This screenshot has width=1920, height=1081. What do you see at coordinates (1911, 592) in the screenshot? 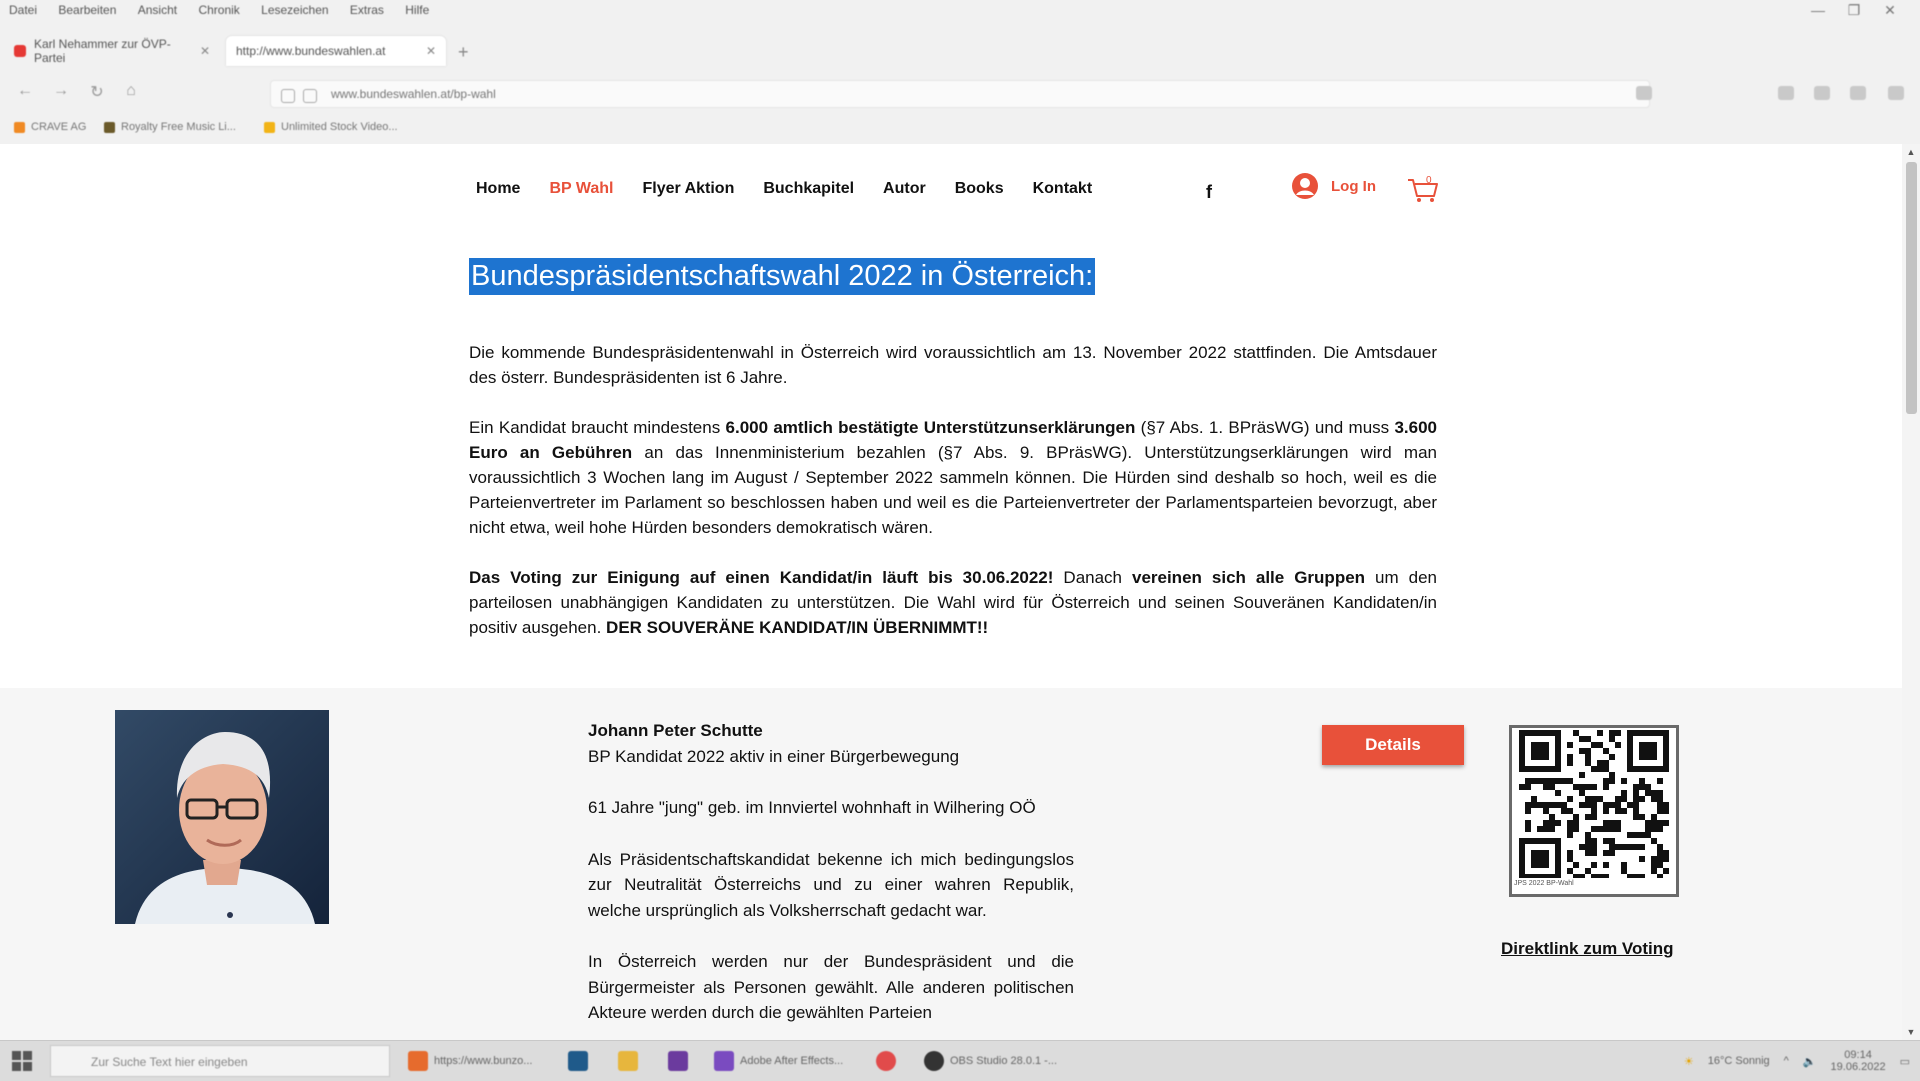
I see `page-scrollbar: ▲ ▼` at bounding box center [1911, 592].